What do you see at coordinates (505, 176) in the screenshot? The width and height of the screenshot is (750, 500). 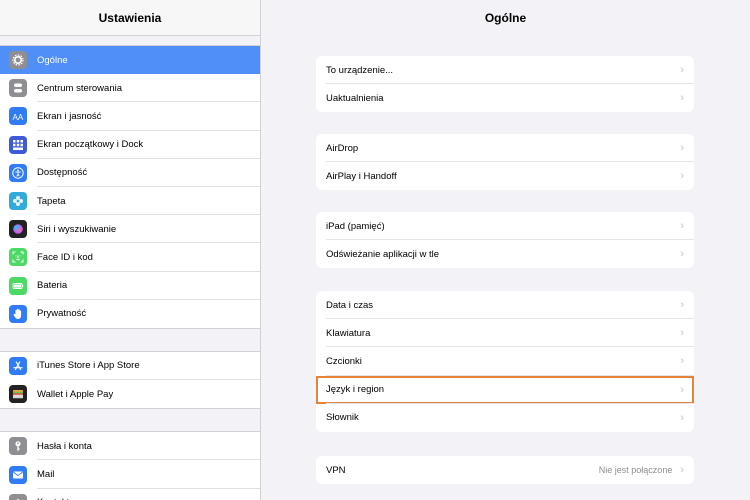 I see `settings-row-airplay-i-handoff: AirPlay i Handoff ›` at bounding box center [505, 176].